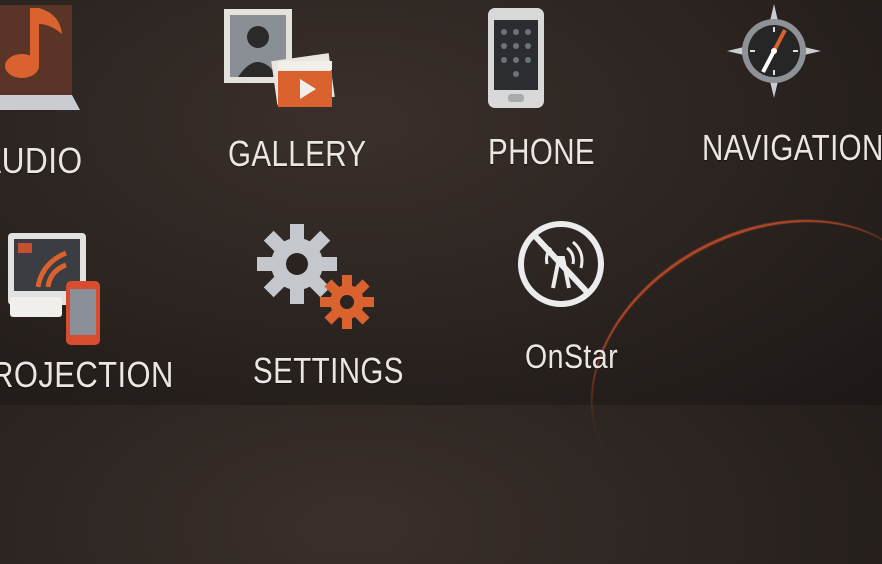 The image size is (882, 564). I want to click on onstar-icon, so click(561, 264).